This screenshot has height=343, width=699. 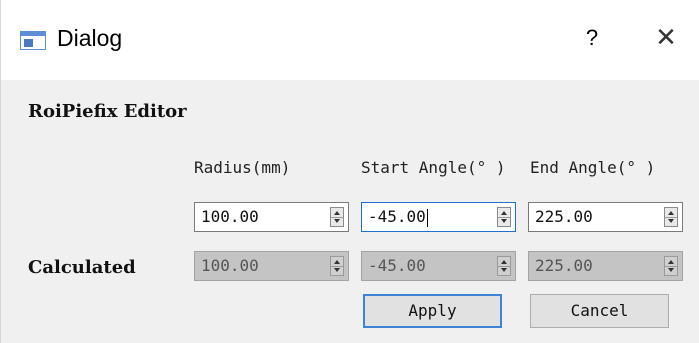 What do you see at coordinates (593, 167) in the screenshot?
I see `end-angle-column-header: End Angle(° )` at bounding box center [593, 167].